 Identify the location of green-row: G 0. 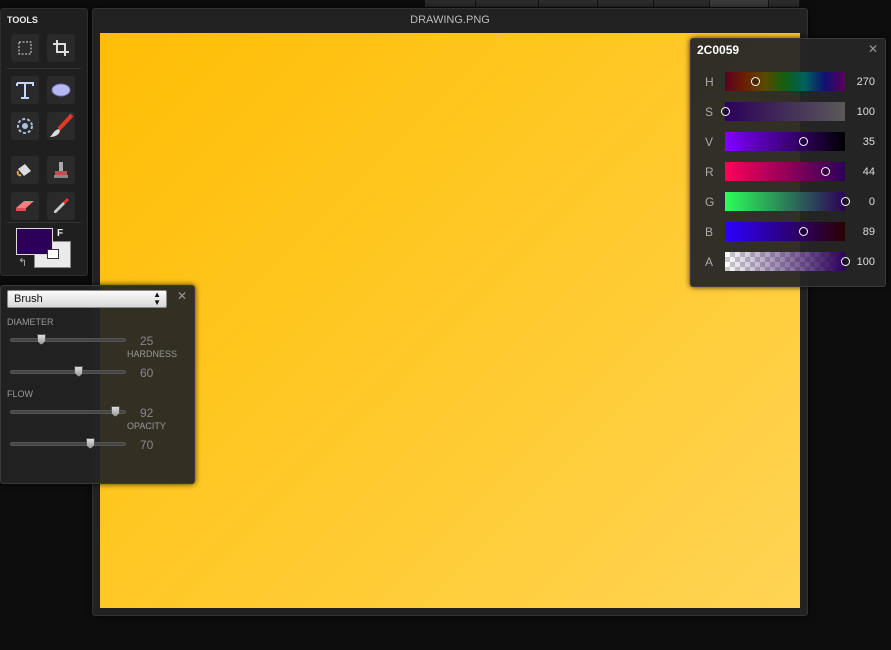
(788, 202).